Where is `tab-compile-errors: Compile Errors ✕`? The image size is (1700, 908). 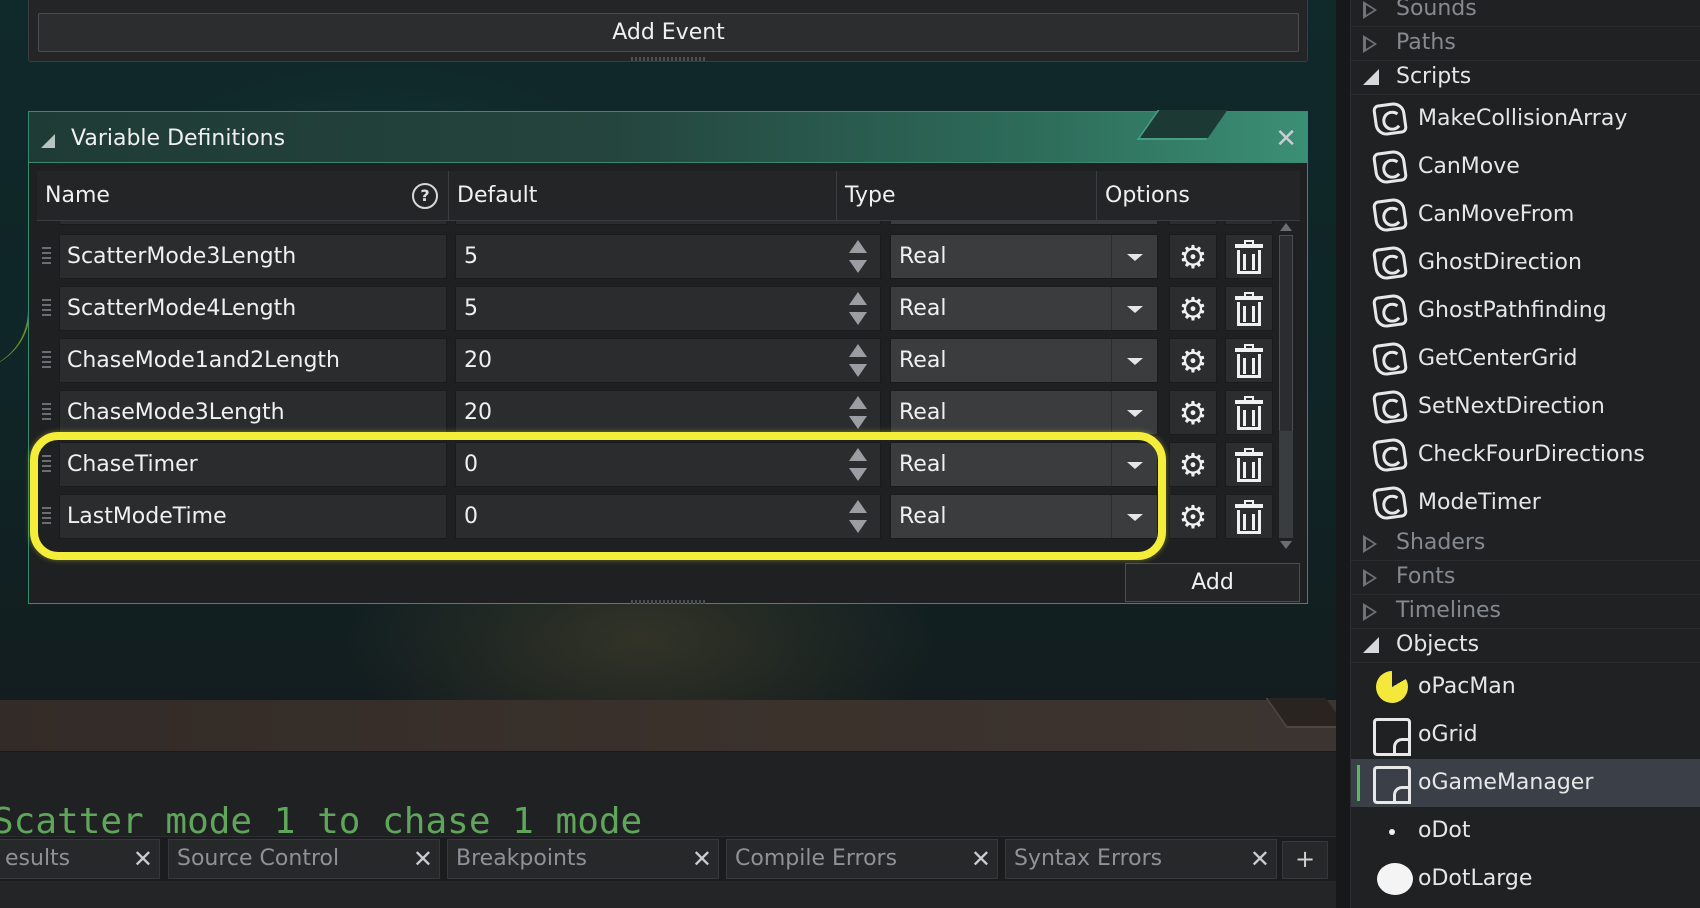
tab-compile-errors: Compile Errors ✕ is located at coordinates (862, 859).